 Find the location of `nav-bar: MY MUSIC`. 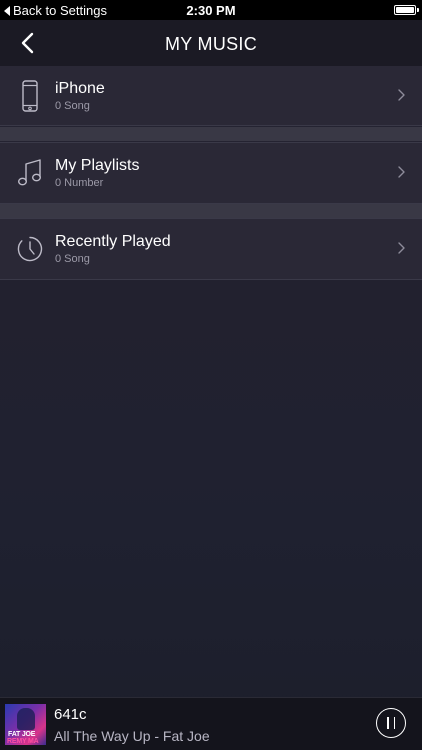

nav-bar: MY MUSIC is located at coordinates (211, 43).